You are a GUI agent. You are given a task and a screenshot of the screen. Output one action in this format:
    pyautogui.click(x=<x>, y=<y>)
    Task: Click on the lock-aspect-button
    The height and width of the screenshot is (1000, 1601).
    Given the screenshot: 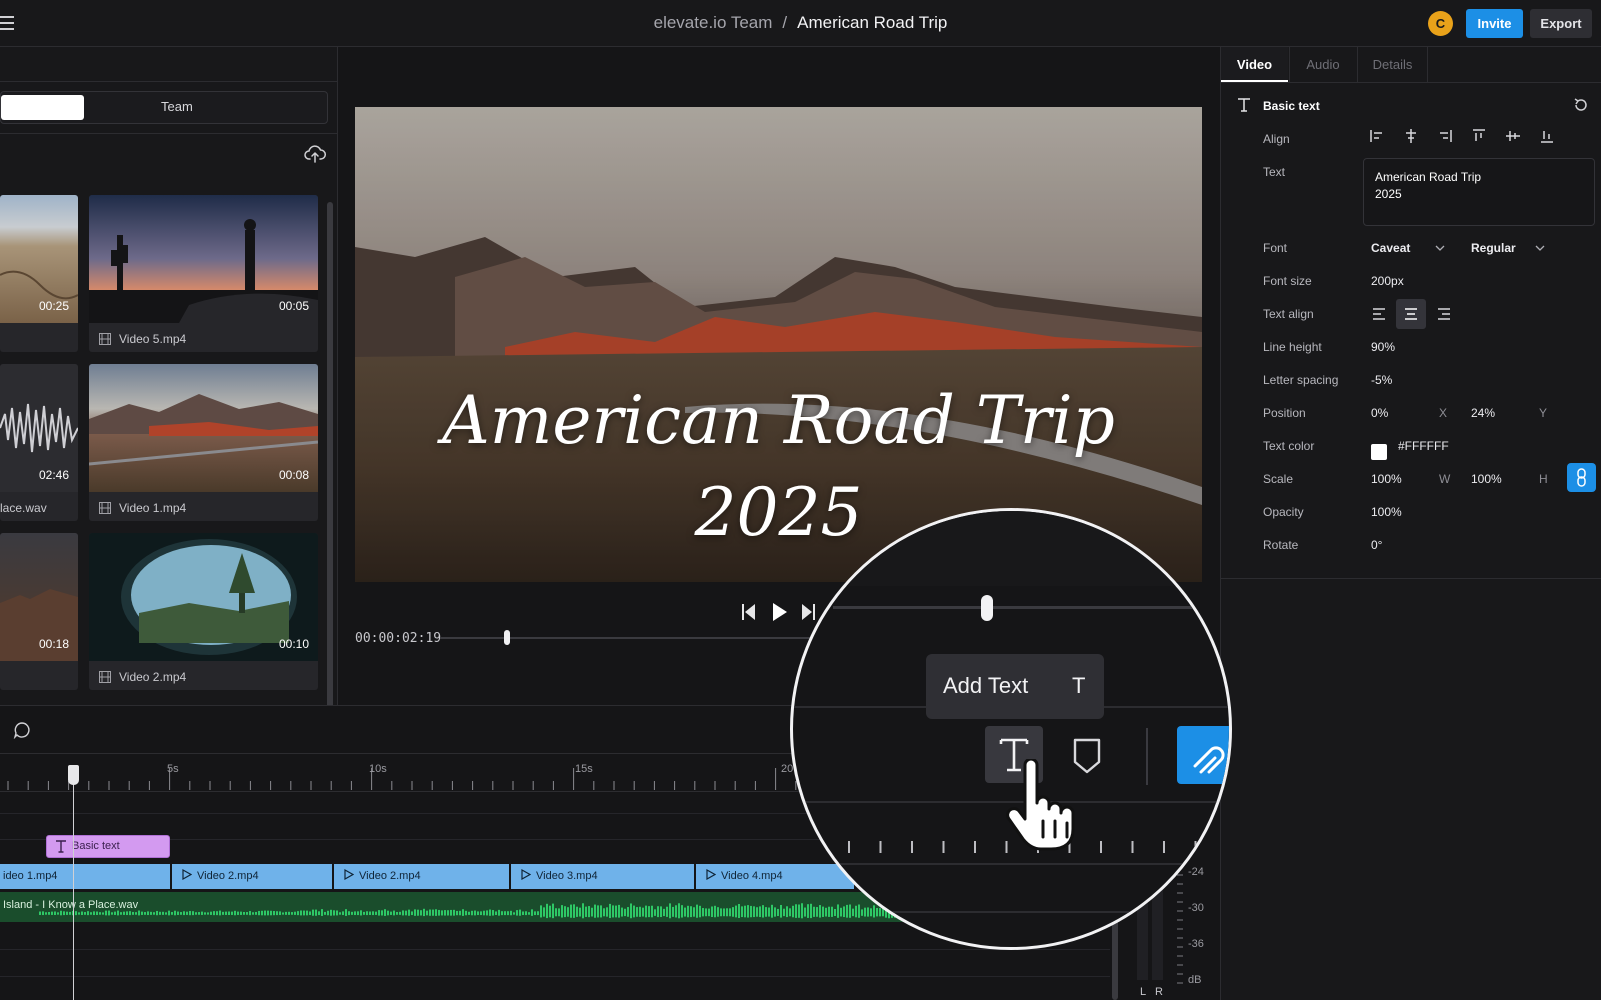 What is the action you would take?
    pyautogui.click(x=1581, y=477)
    